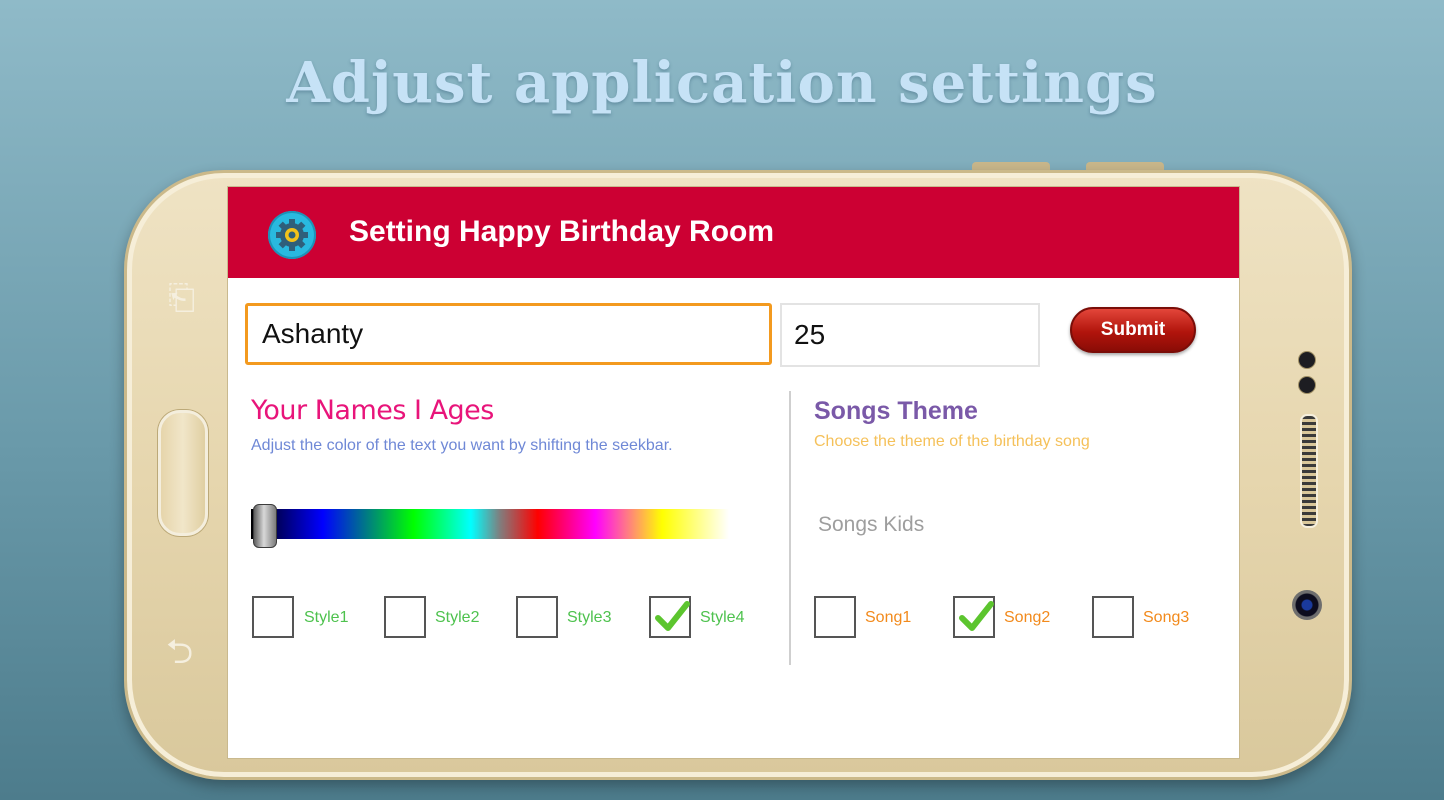 The image size is (1444, 800). I want to click on name-input, so click(508, 334).